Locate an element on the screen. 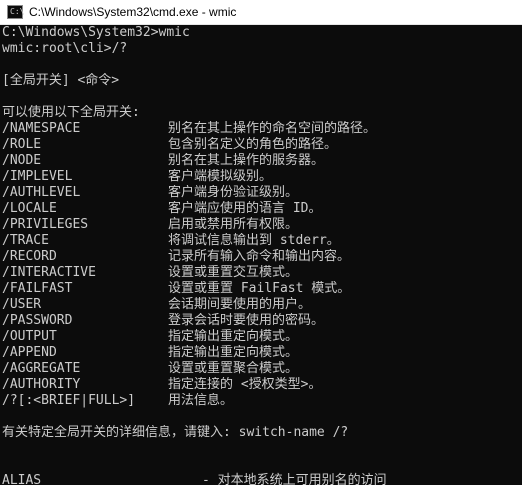  switch-row: /PRIVILEGES 启用或禁用所有权限。 is located at coordinates (262, 225).